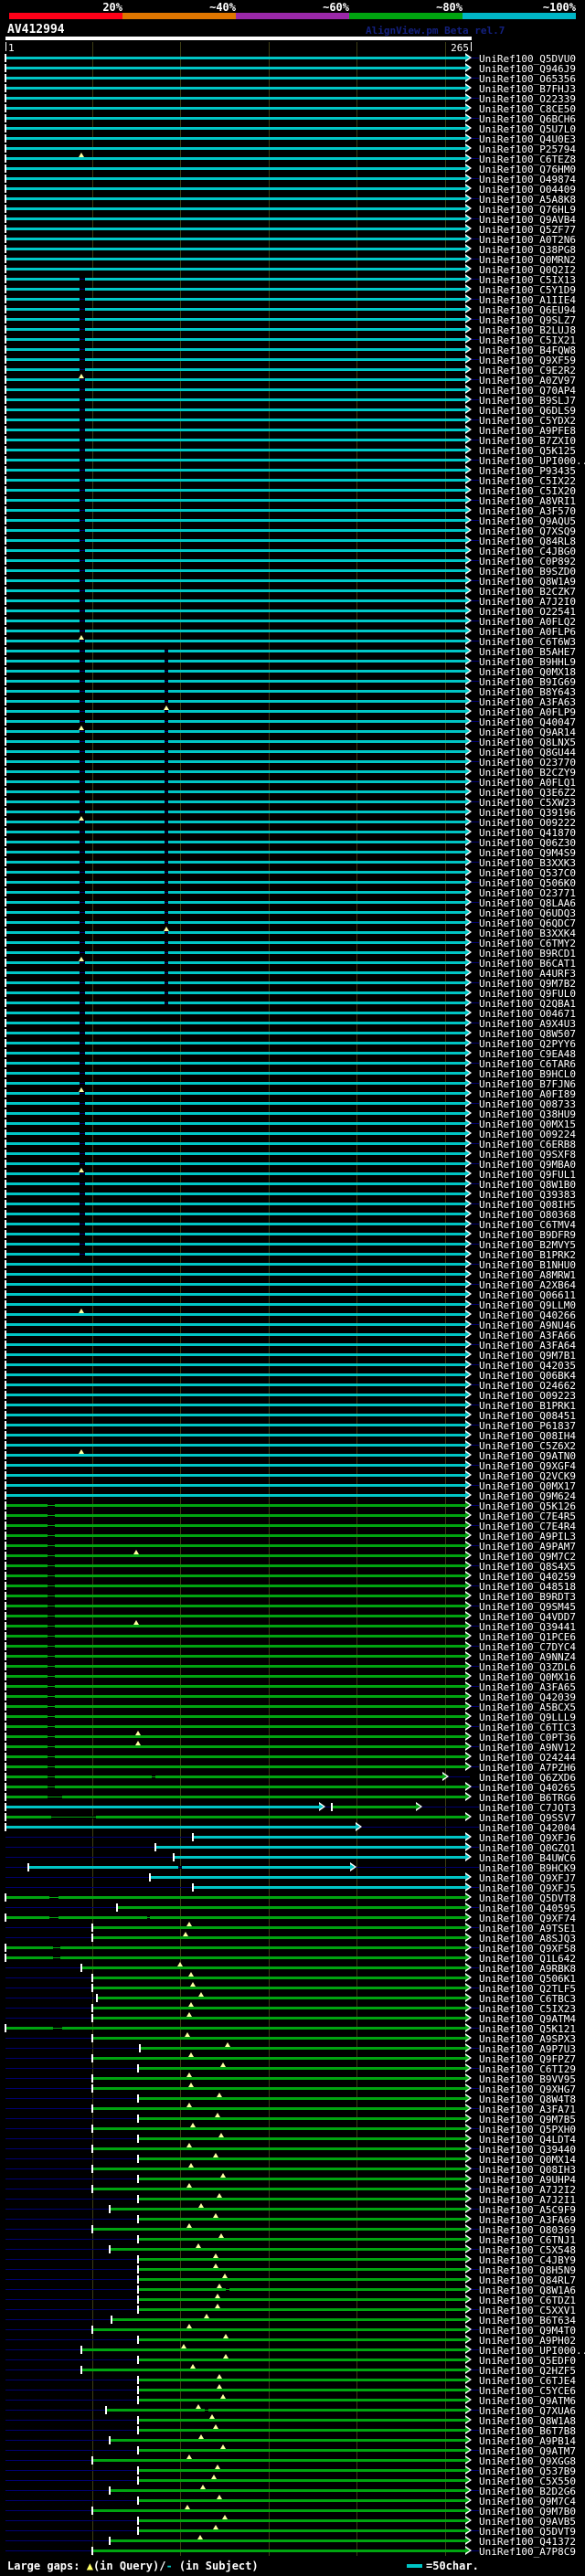 The image size is (585, 2576). Describe the element at coordinates (528, 2300) in the screenshot. I see `hit-label: UniRef100_C6TDZ1` at that location.